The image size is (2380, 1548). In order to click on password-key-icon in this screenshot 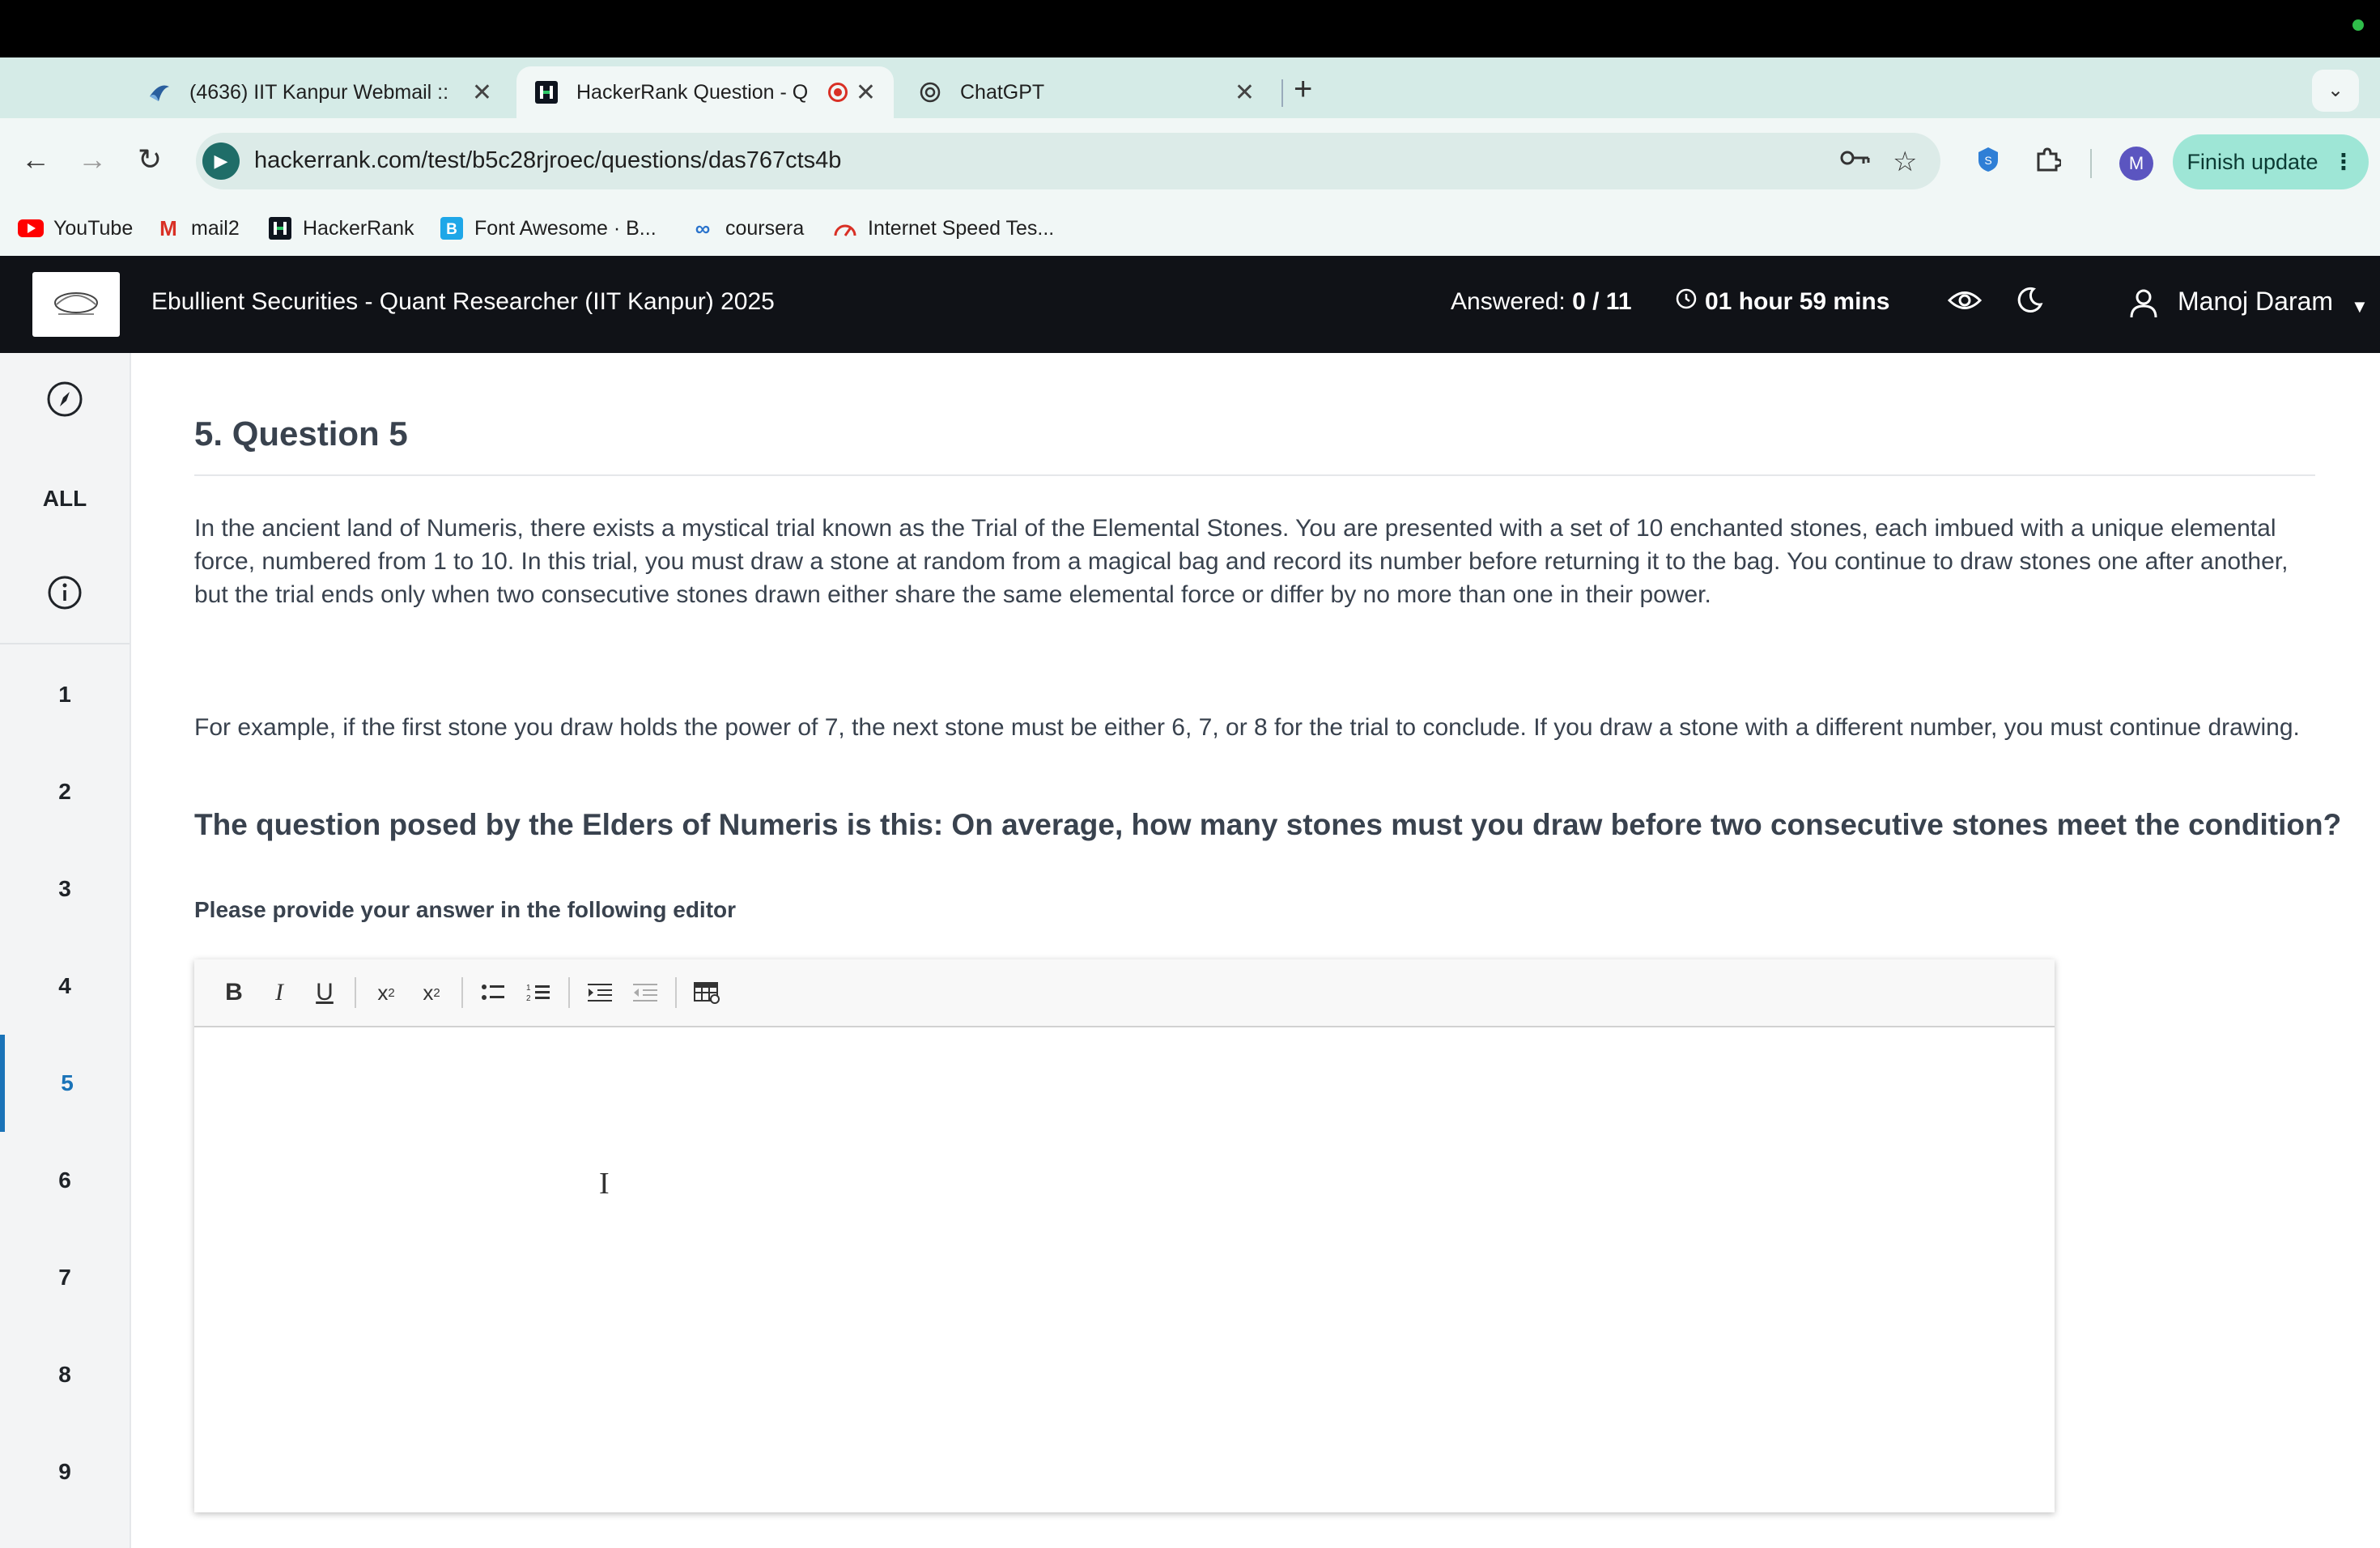, I will do `click(1855, 161)`.